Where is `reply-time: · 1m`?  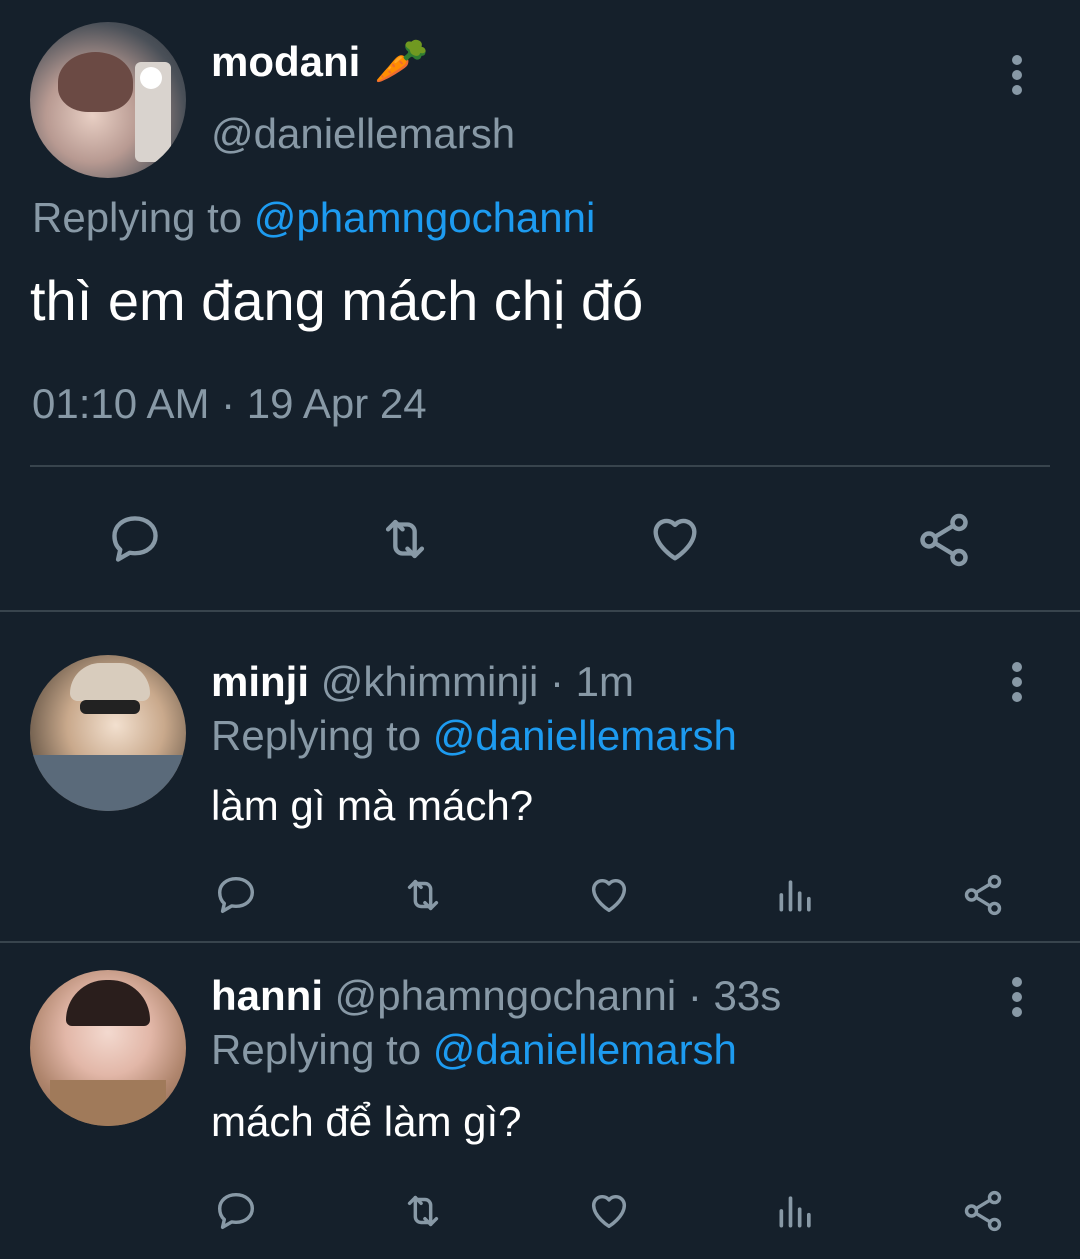
reply-time: · 1m is located at coordinates (592, 681).